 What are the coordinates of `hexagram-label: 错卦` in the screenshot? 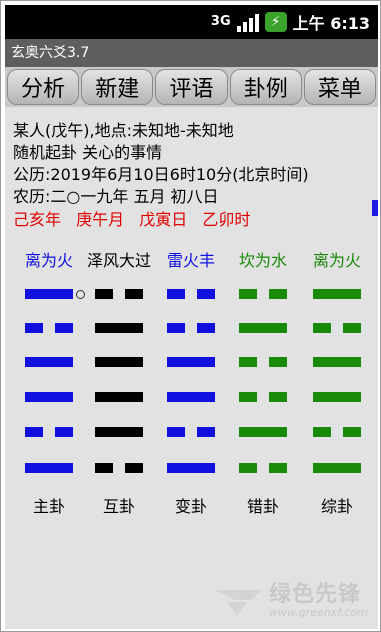 It's located at (262, 506).